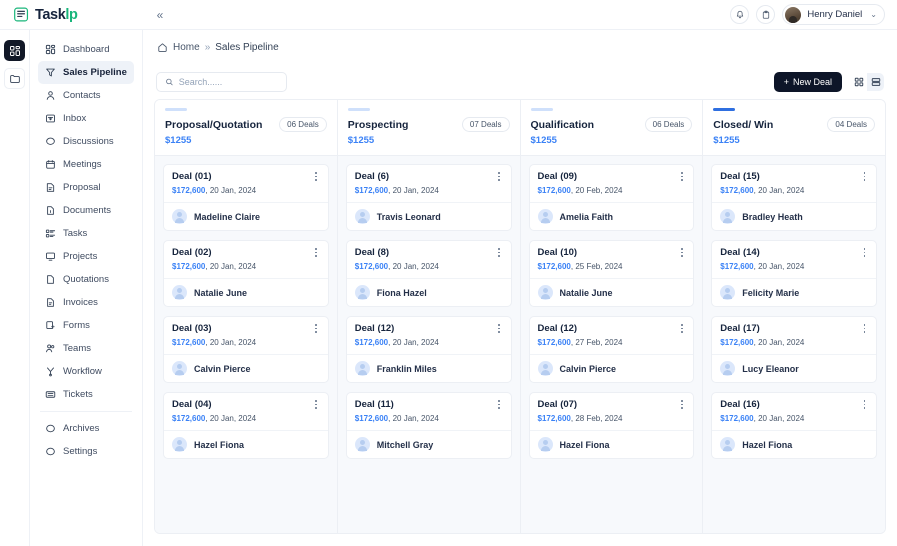 This screenshot has height=546, width=897. Describe the element at coordinates (557, 328) in the screenshot. I see `deal-name: Deal (12)` at that location.